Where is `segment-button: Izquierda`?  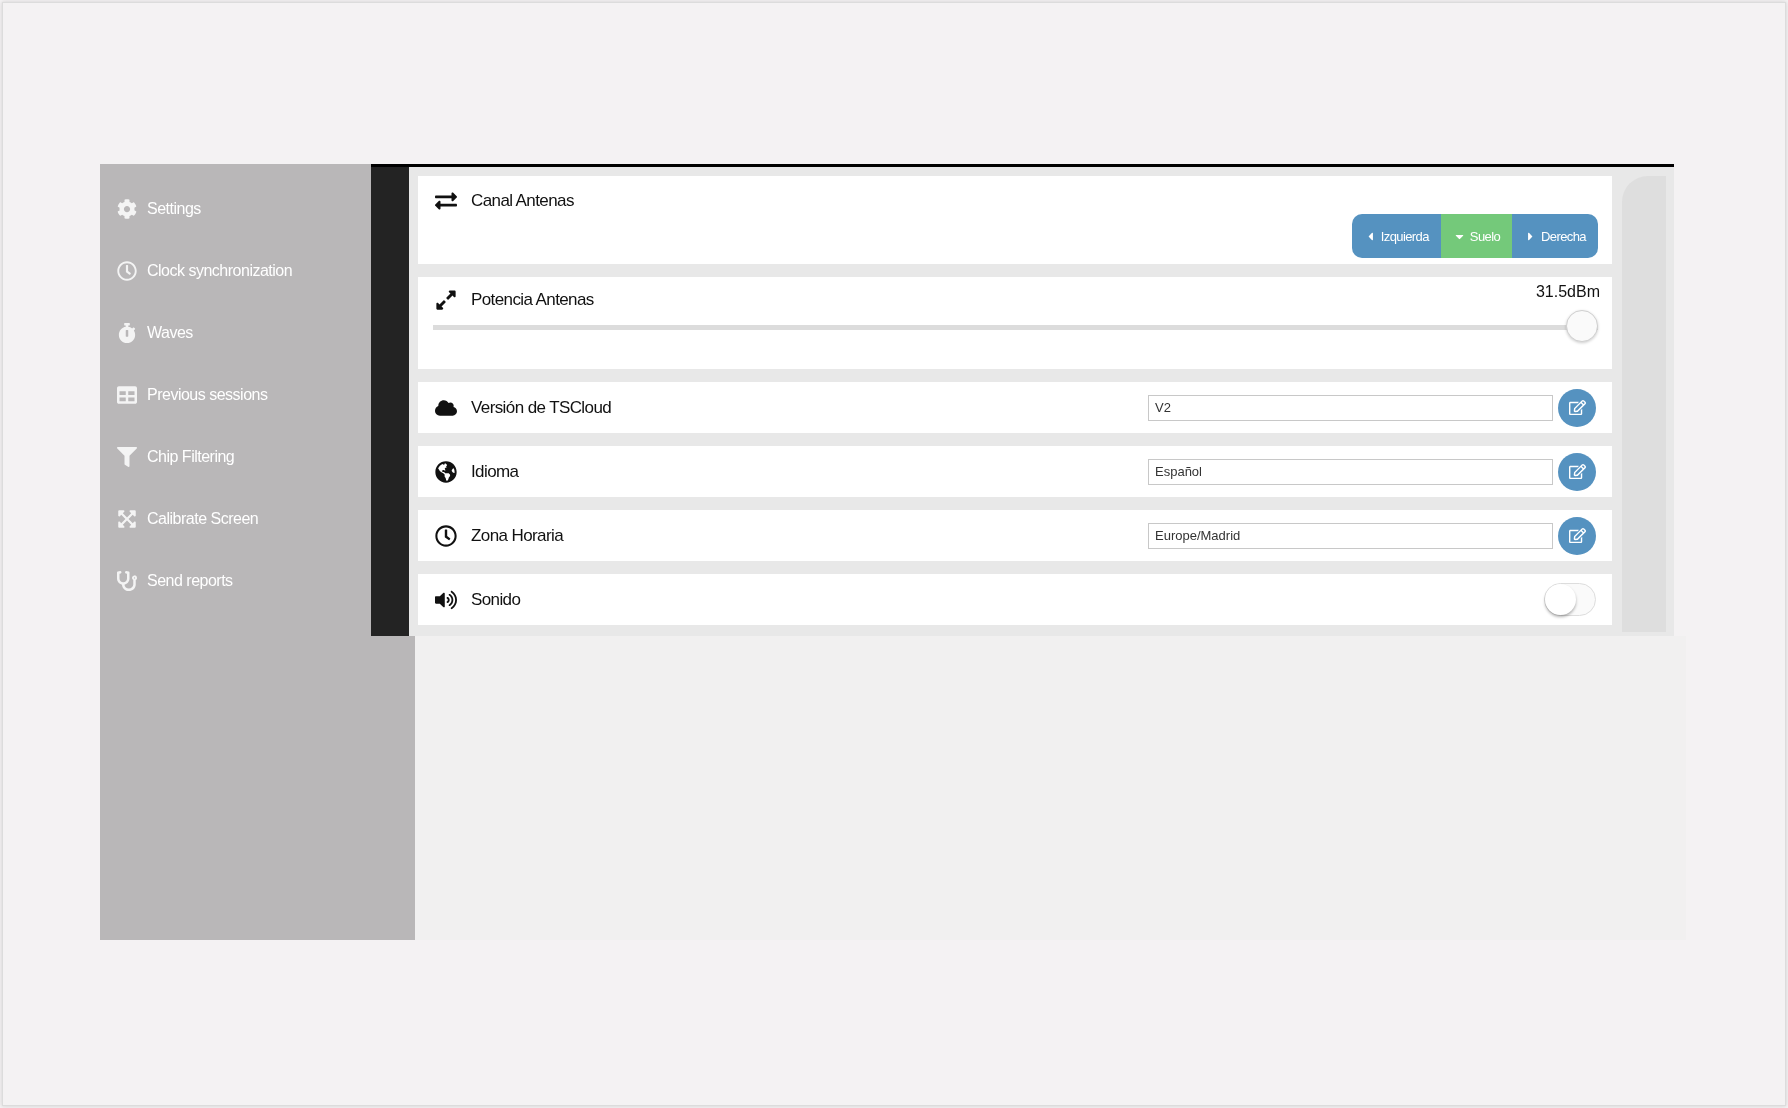
segment-button: Izquierda is located at coordinates (1396, 236).